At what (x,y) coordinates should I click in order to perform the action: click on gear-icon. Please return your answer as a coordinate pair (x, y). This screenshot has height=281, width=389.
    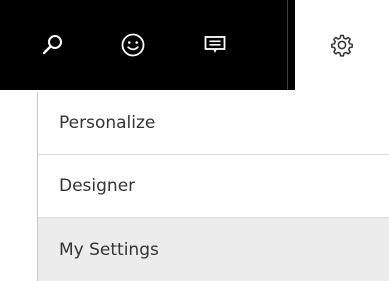
    Looking at the image, I should click on (342, 45).